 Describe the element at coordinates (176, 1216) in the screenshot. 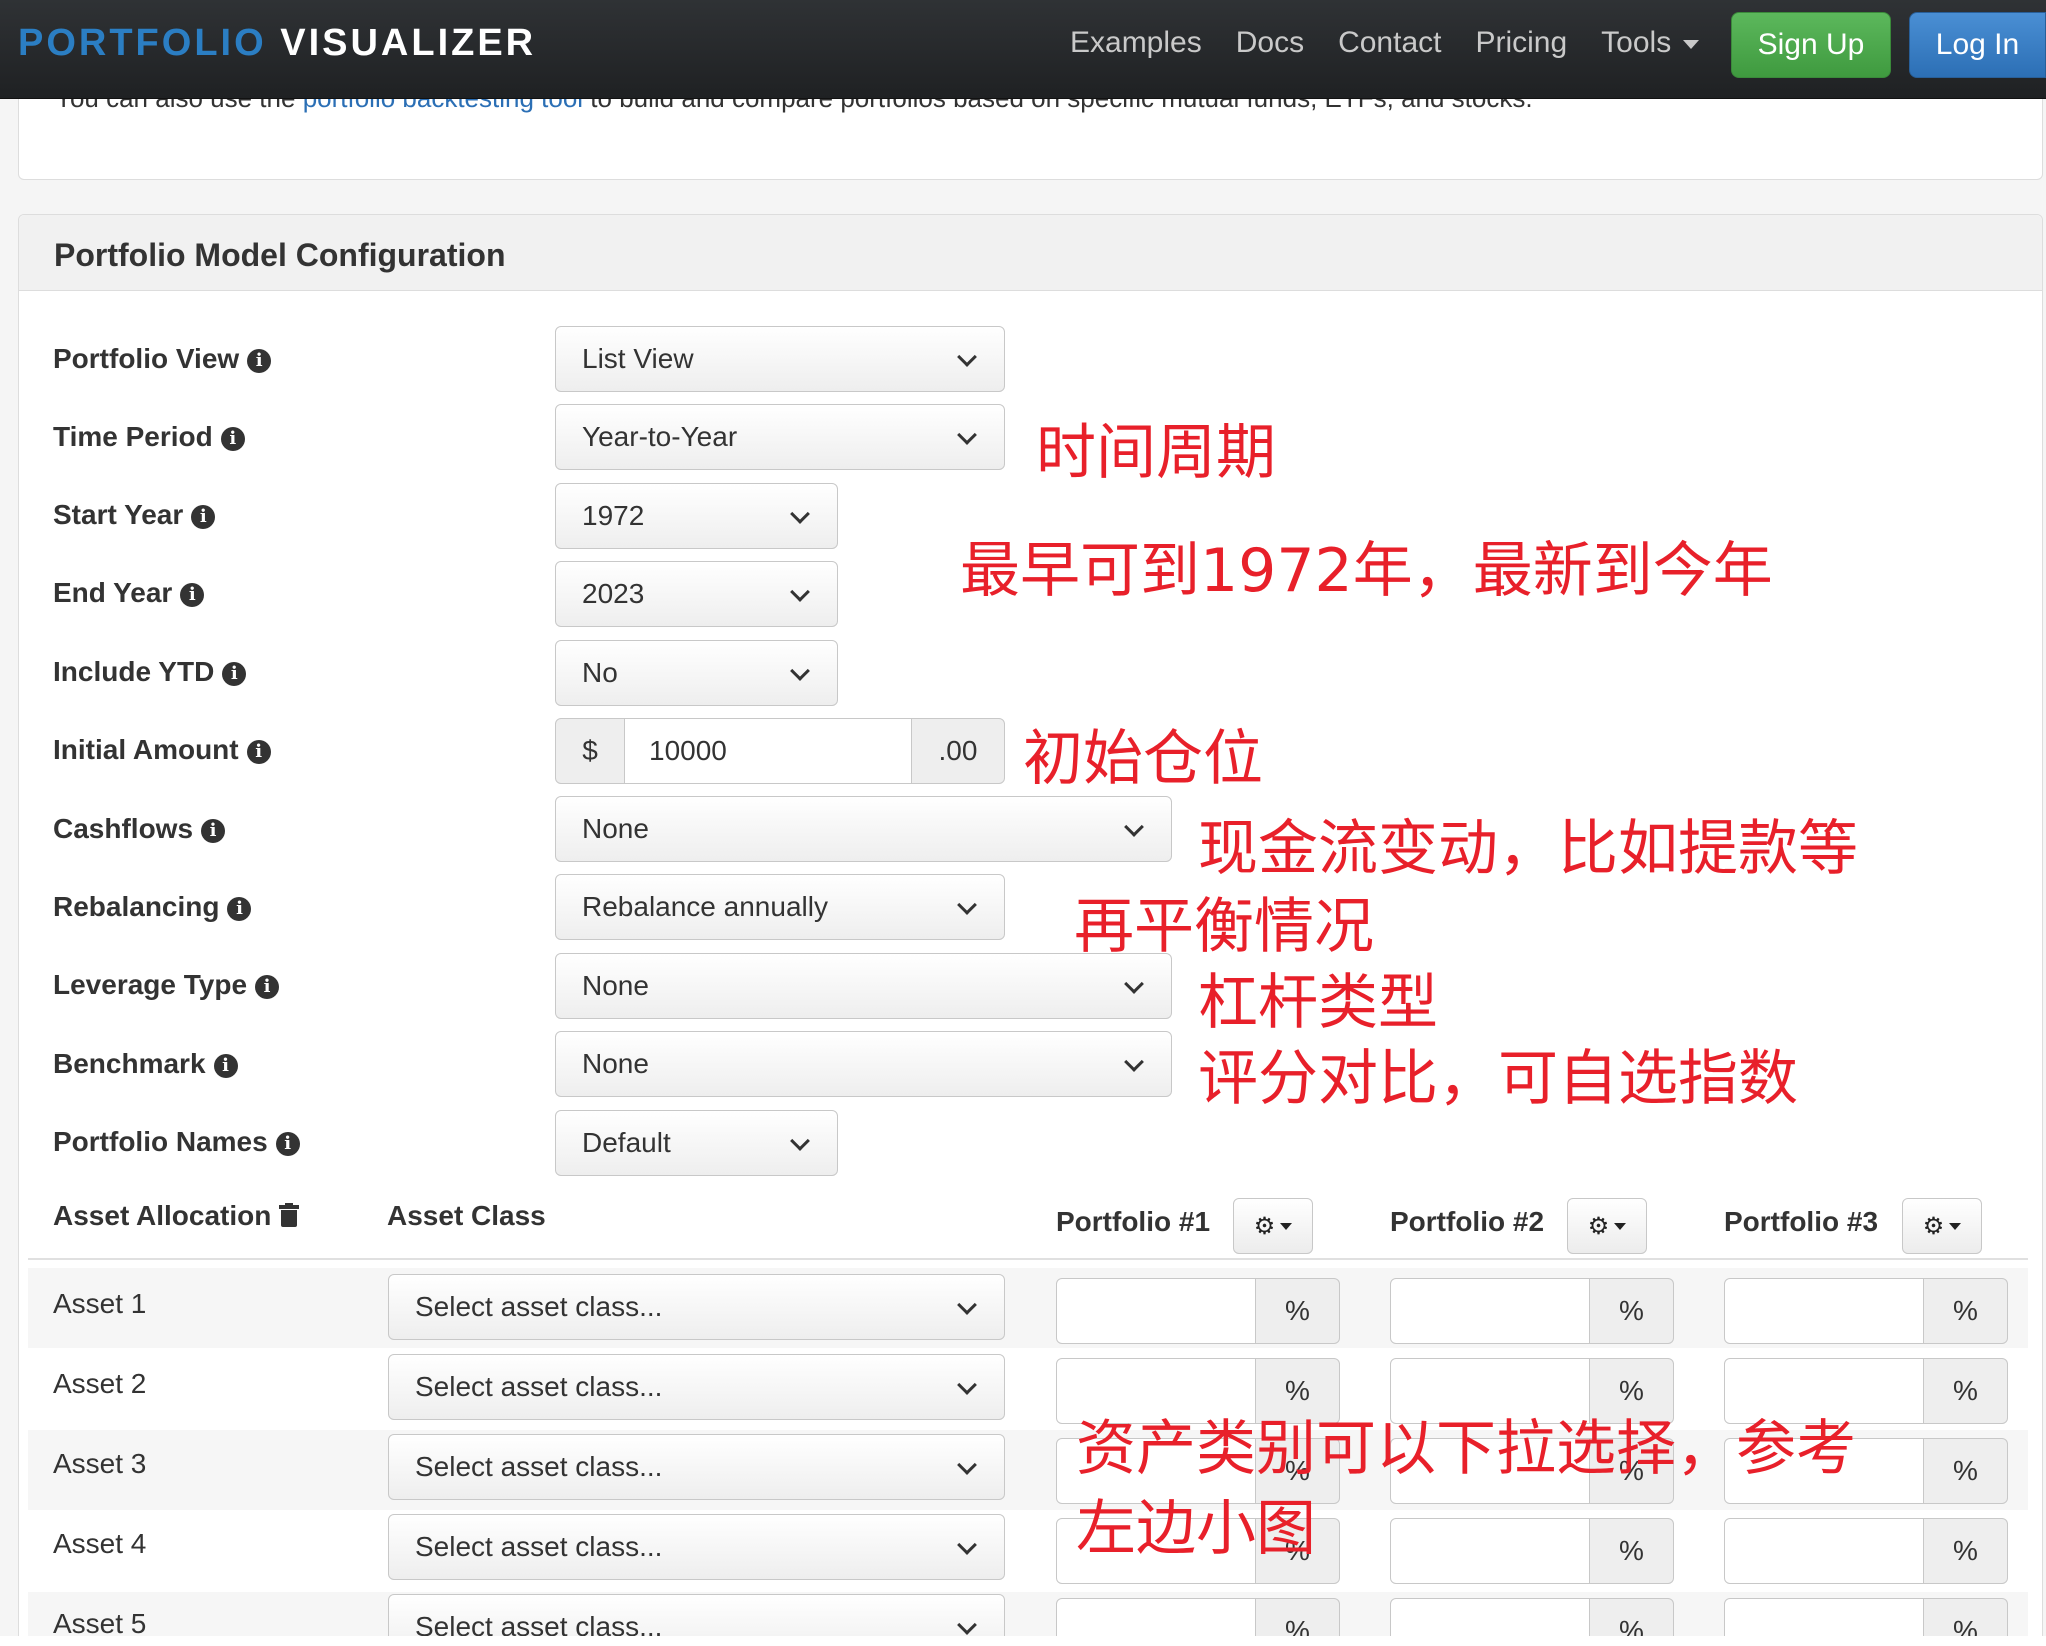

I see `asset-allocation-header: Asset Allocation` at that location.